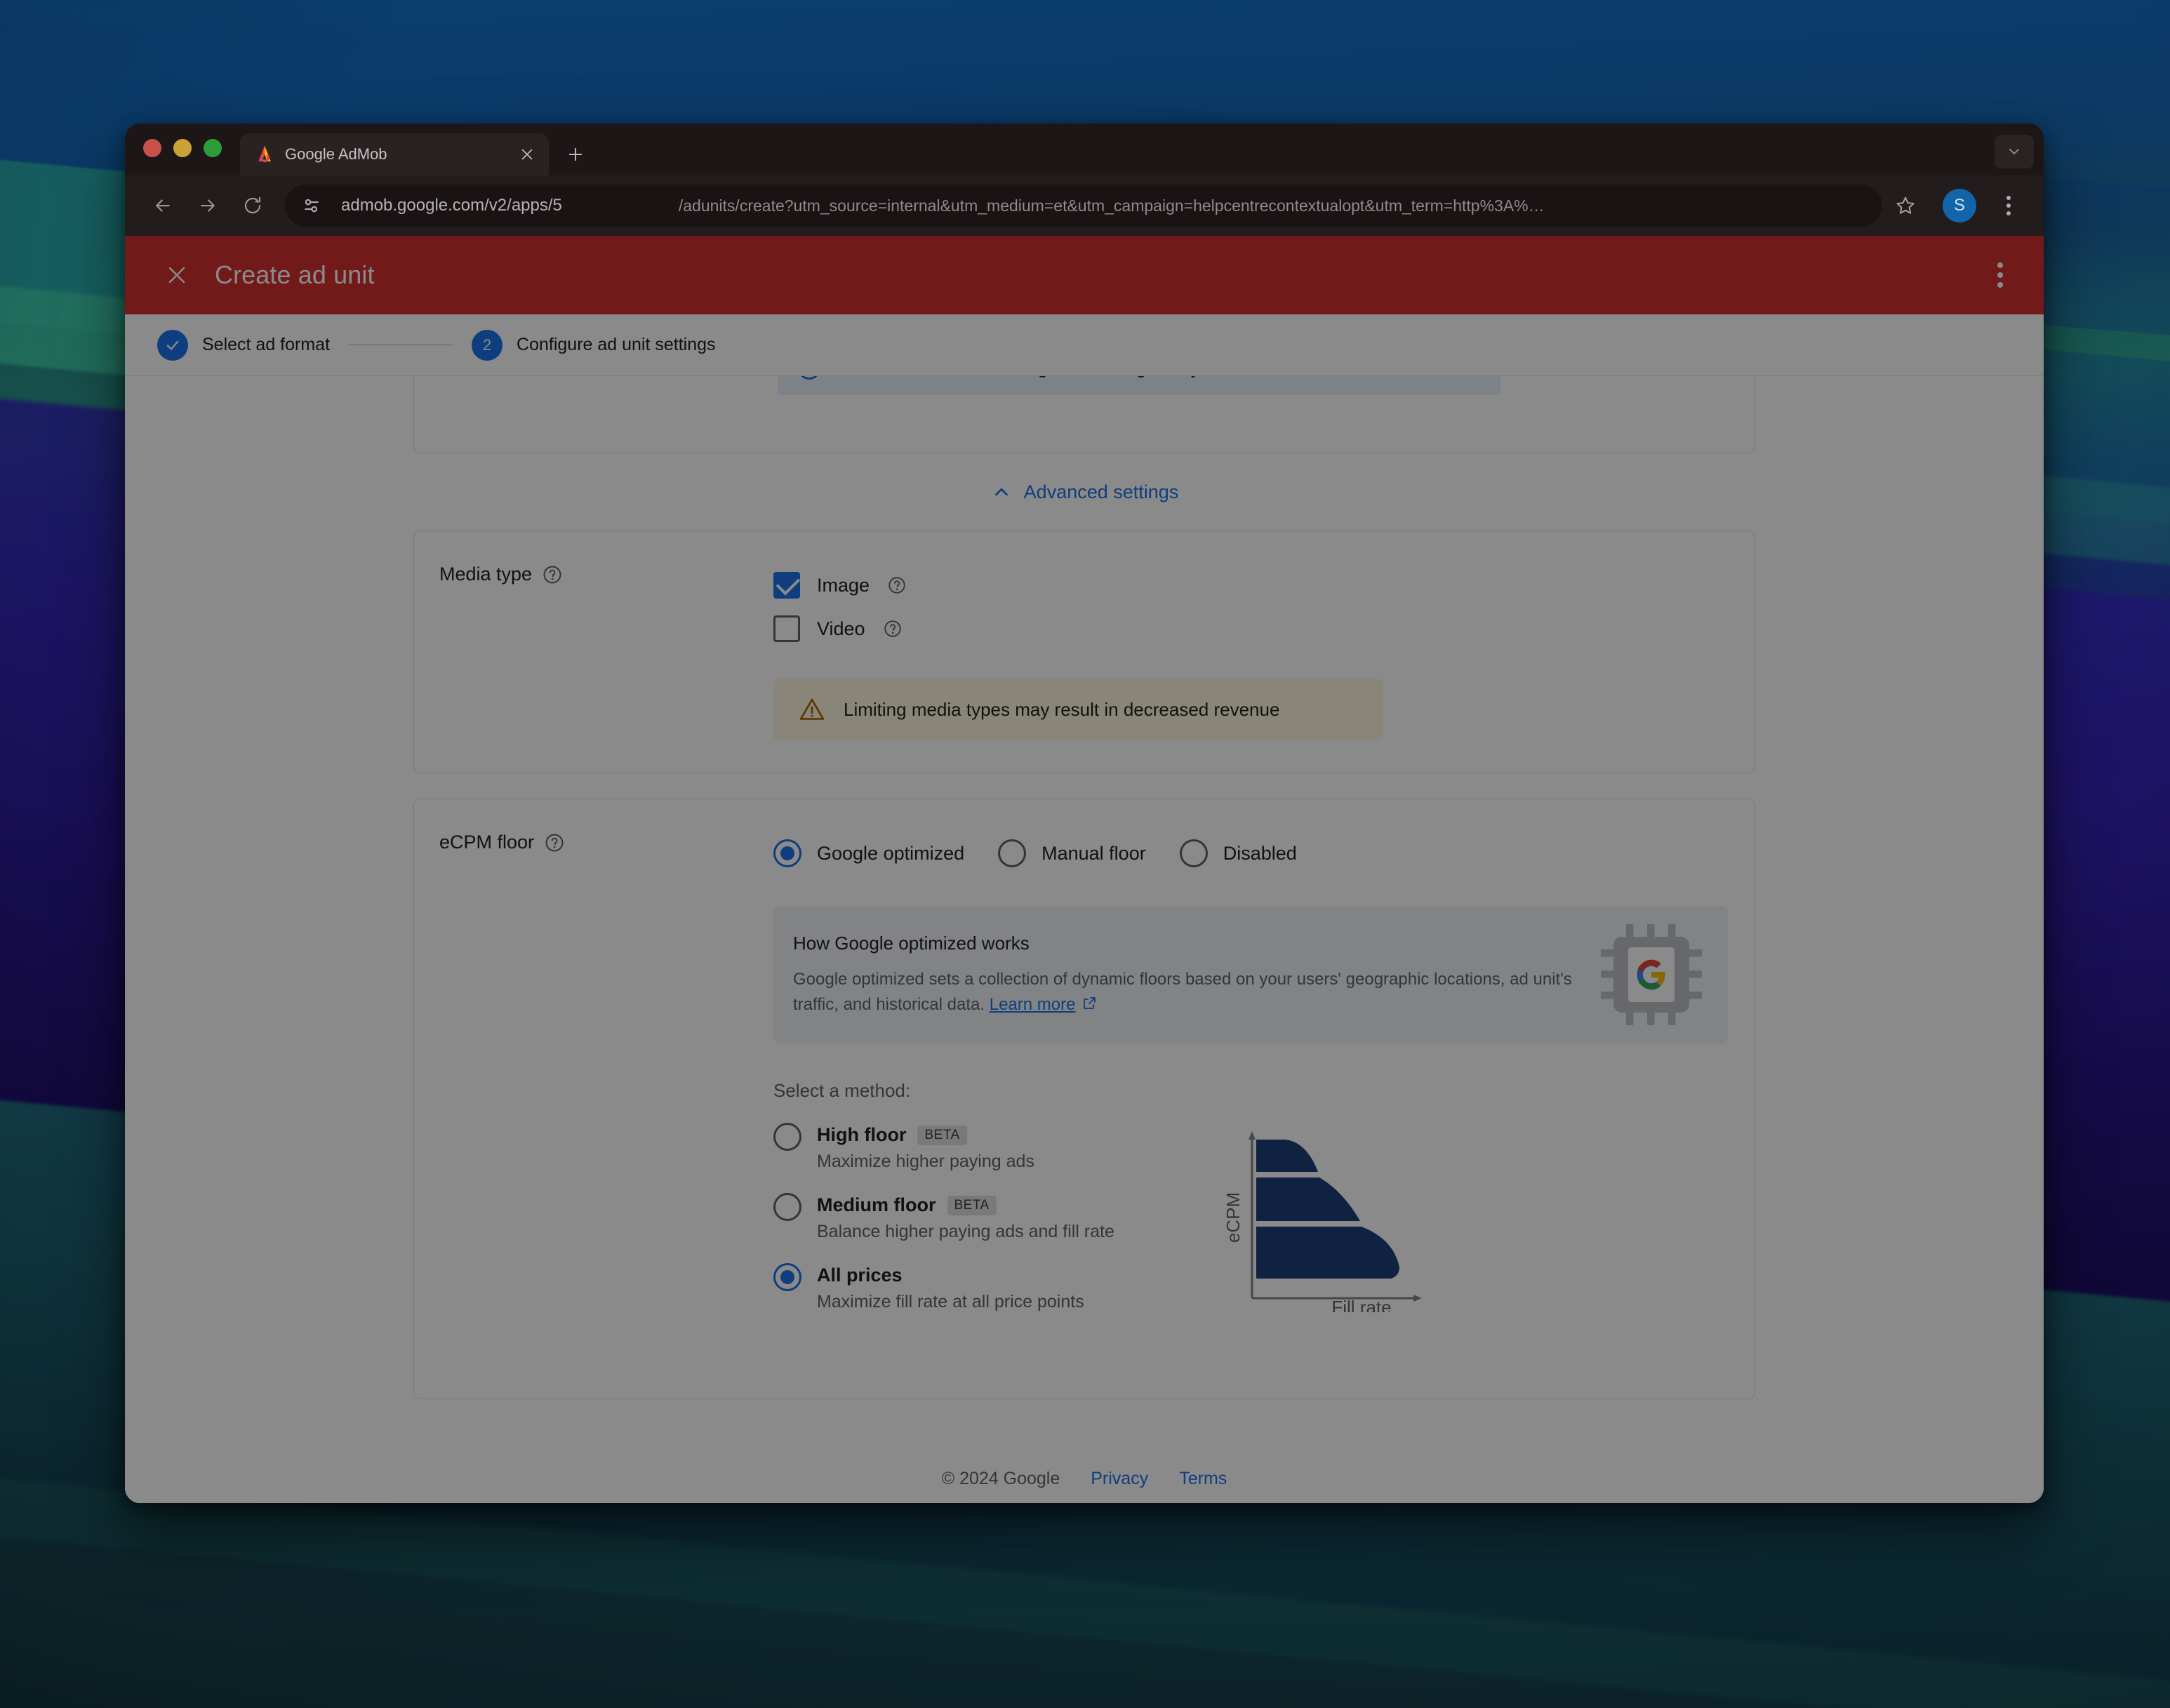  What do you see at coordinates (1033, 1004) in the screenshot?
I see `learn-more-link: Learn more` at bounding box center [1033, 1004].